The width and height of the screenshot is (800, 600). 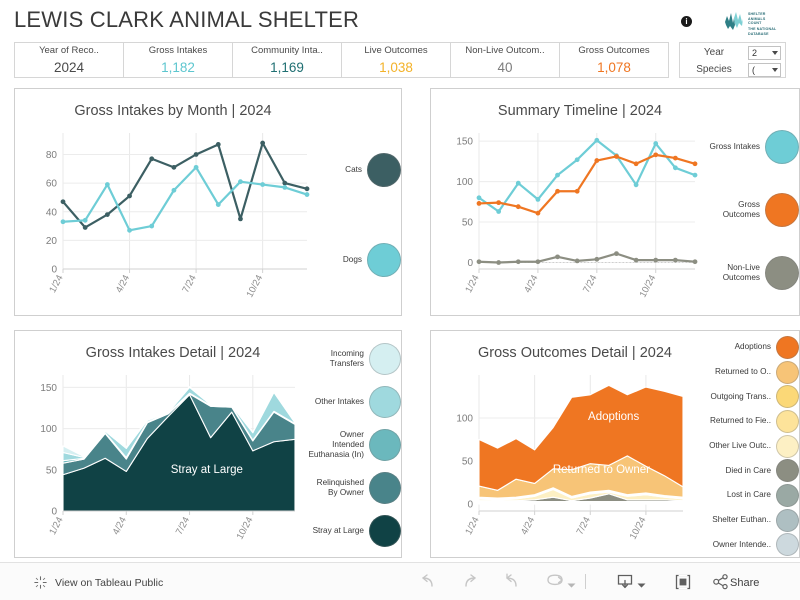 What do you see at coordinates (69, 60) in the screenshot?
I see `kpi-cell: Year of Reco.. 2024` at bounding box center [69, 60].